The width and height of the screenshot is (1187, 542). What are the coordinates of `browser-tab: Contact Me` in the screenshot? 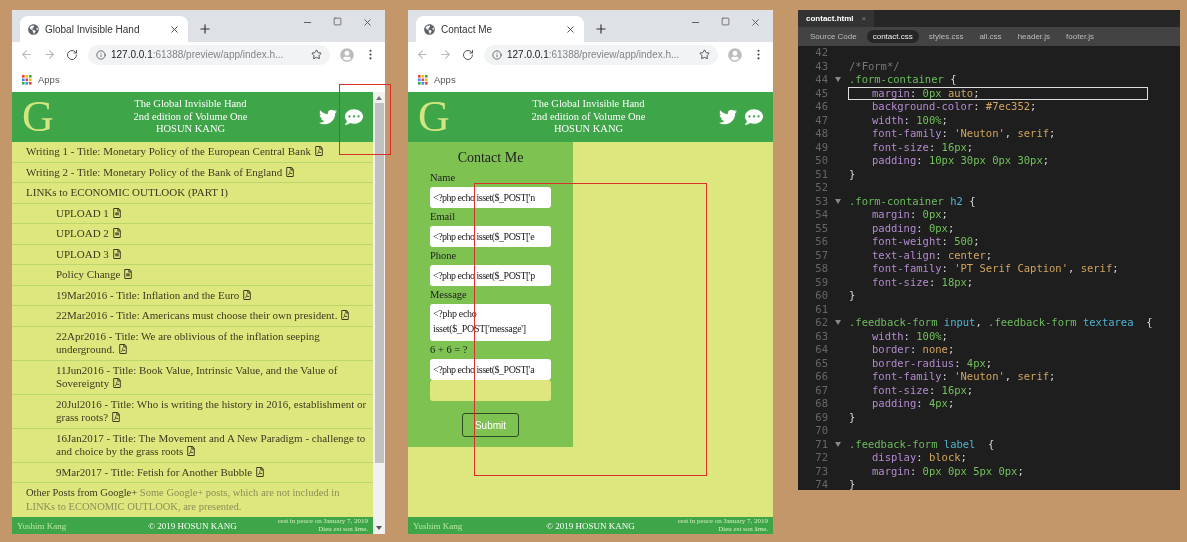 It's located at (500, 29).